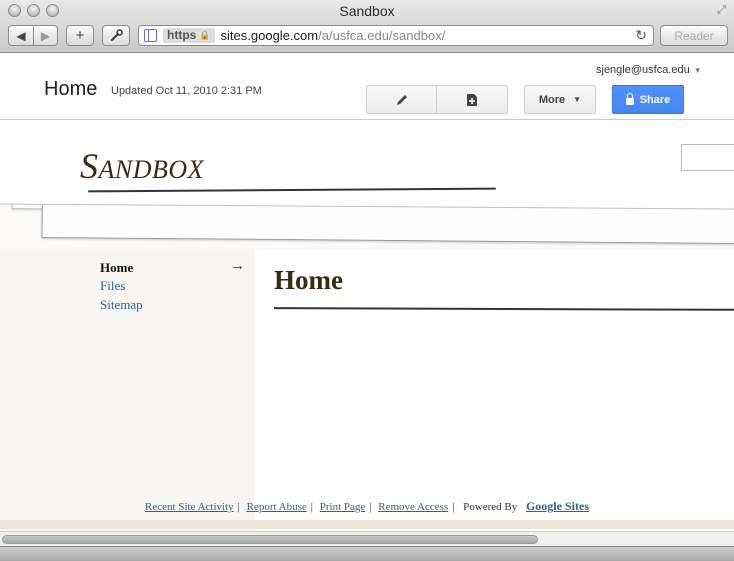 This screenshot has height=561, width=734. Describe the element at coordinates (71, 89) in the screenshot. I see `page-title: Home` at that location.